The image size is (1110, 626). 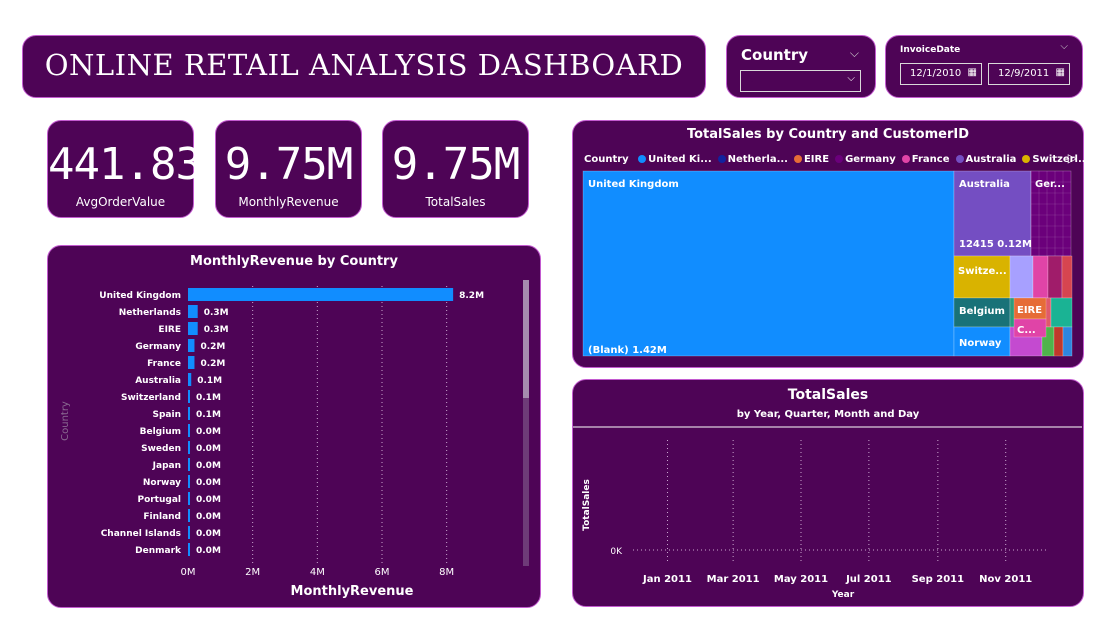 I want to click on invoice-date-label: InvoiceDate, so click(x=930, y=50).